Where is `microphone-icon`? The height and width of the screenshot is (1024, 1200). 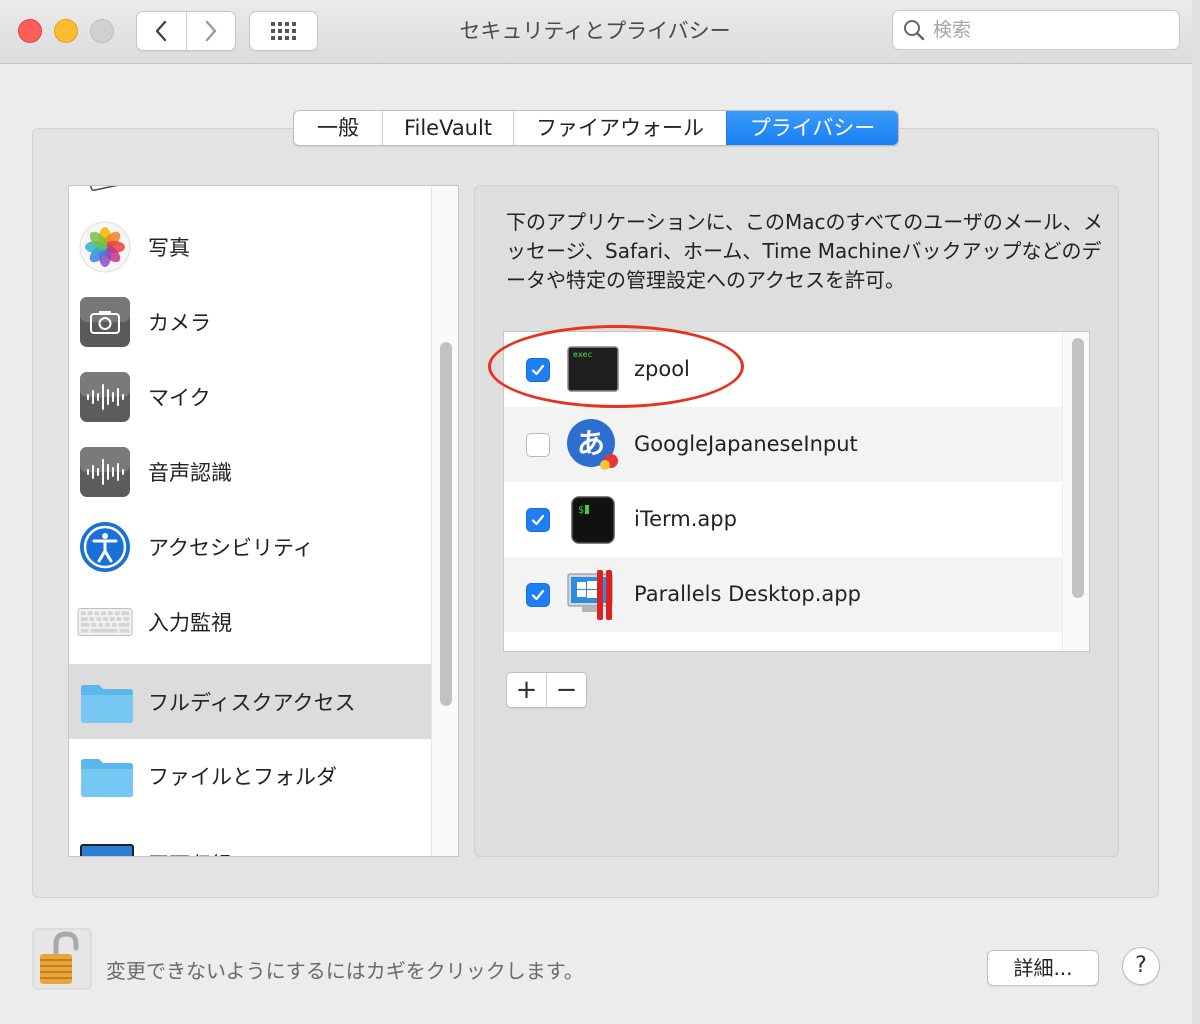 microphone-icon is located at coordinates (105, 396).